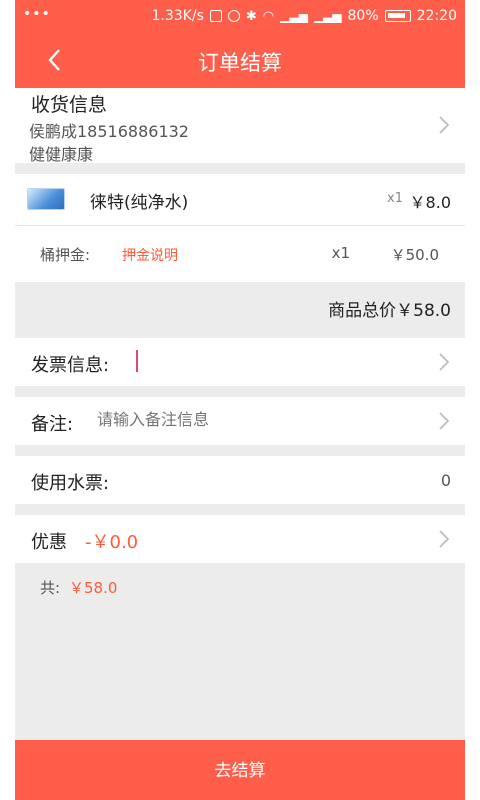  I want to click on grand-total-value: ￥58.0, so click(93, 588).